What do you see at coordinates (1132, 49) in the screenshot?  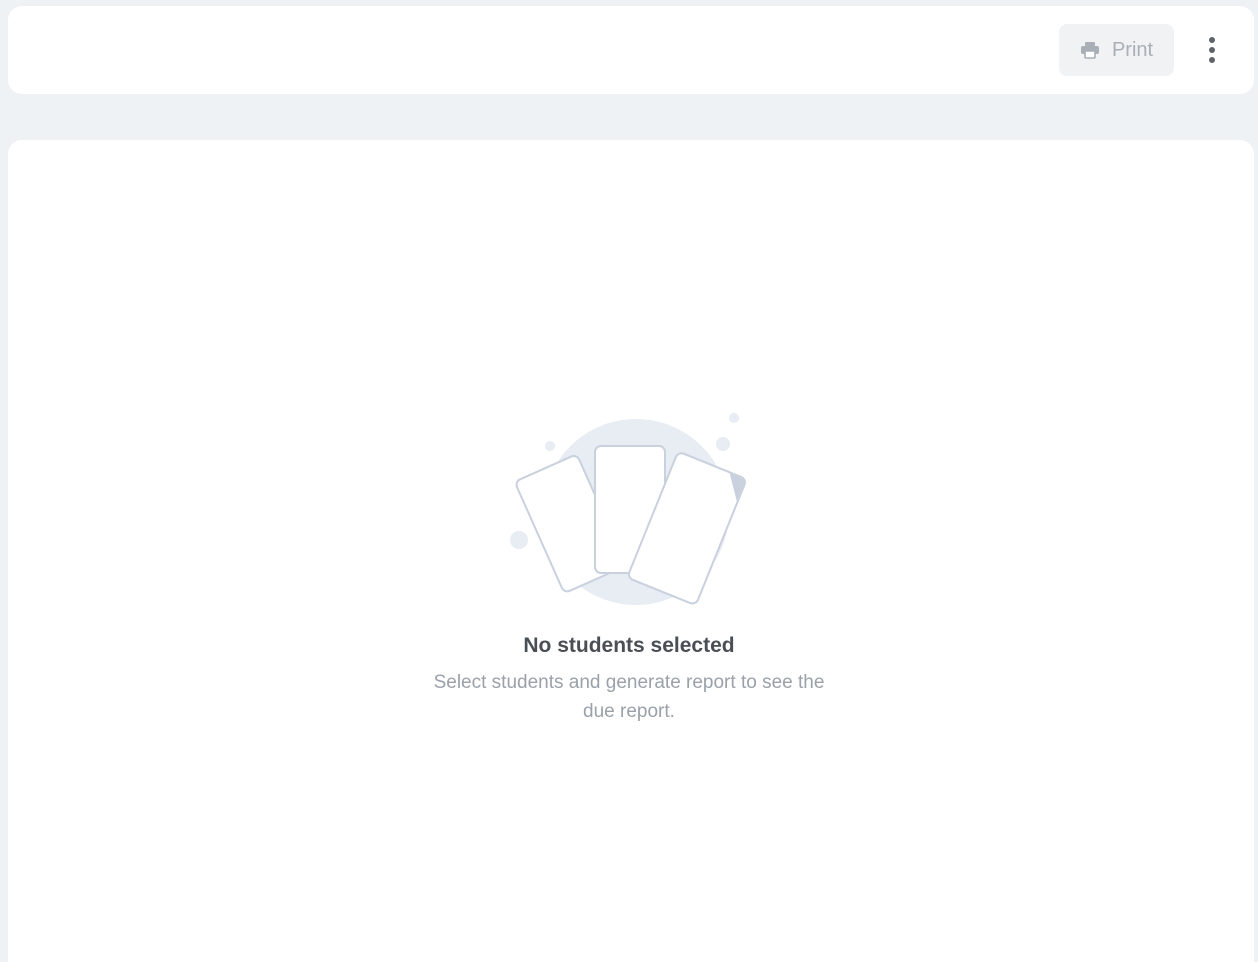 I see `print-button-label: Print` at bounding box center [1132, 49].